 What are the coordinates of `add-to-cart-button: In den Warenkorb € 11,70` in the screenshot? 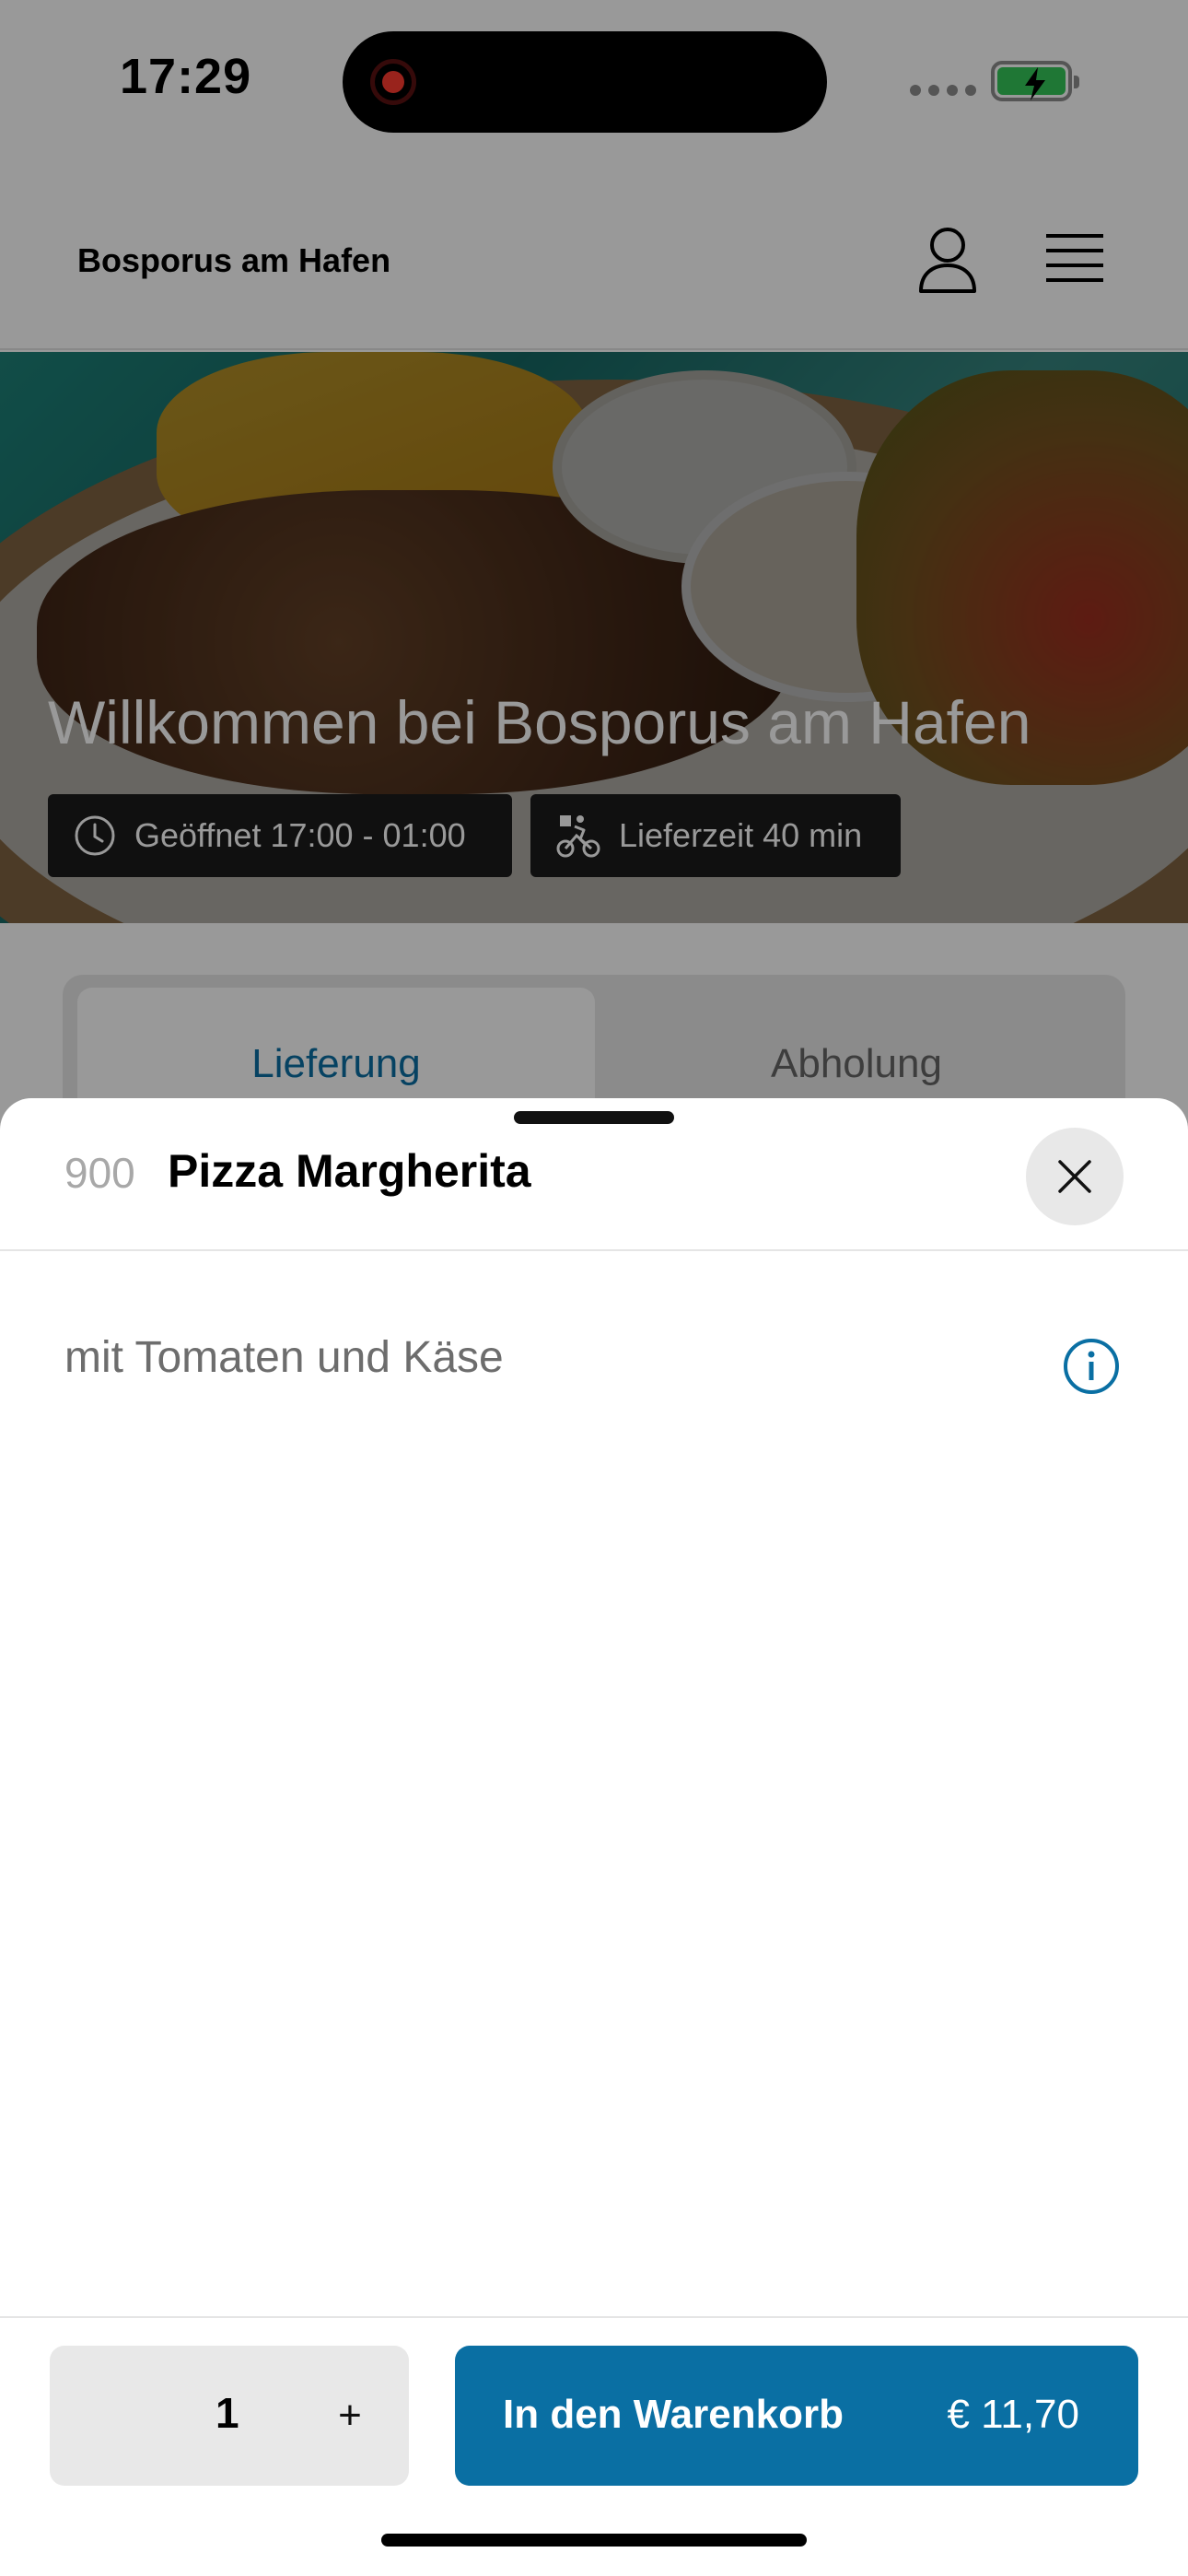 It's located at (796, 2416).